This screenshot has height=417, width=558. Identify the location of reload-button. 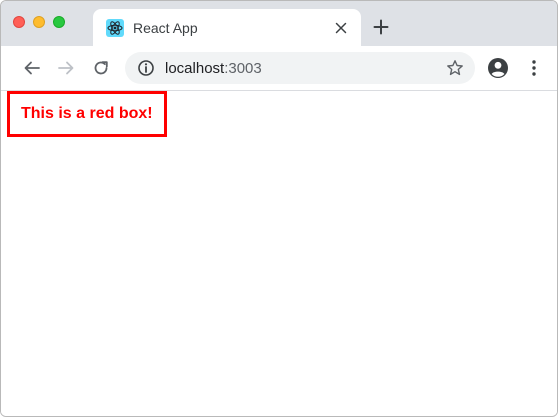
(101, 68).